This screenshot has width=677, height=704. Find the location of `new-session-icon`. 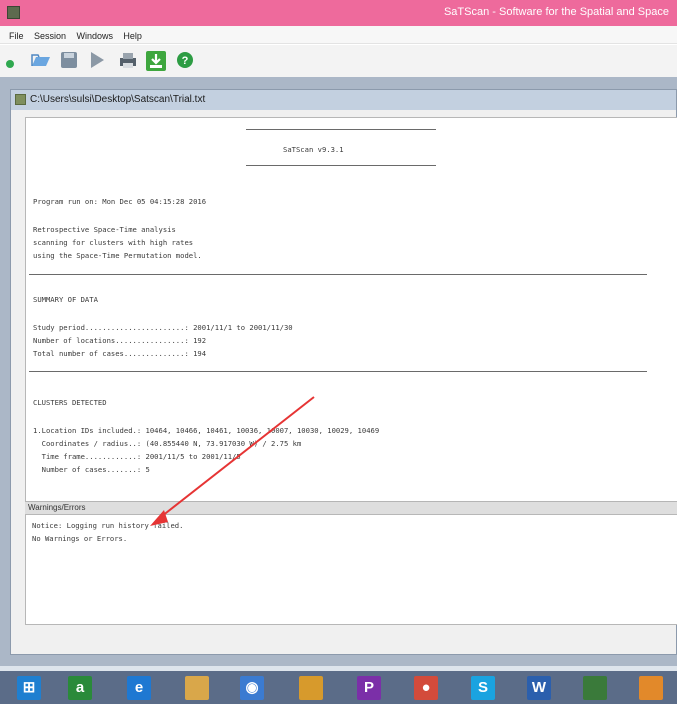

new-session-icon is located at coordinates (13, 60).